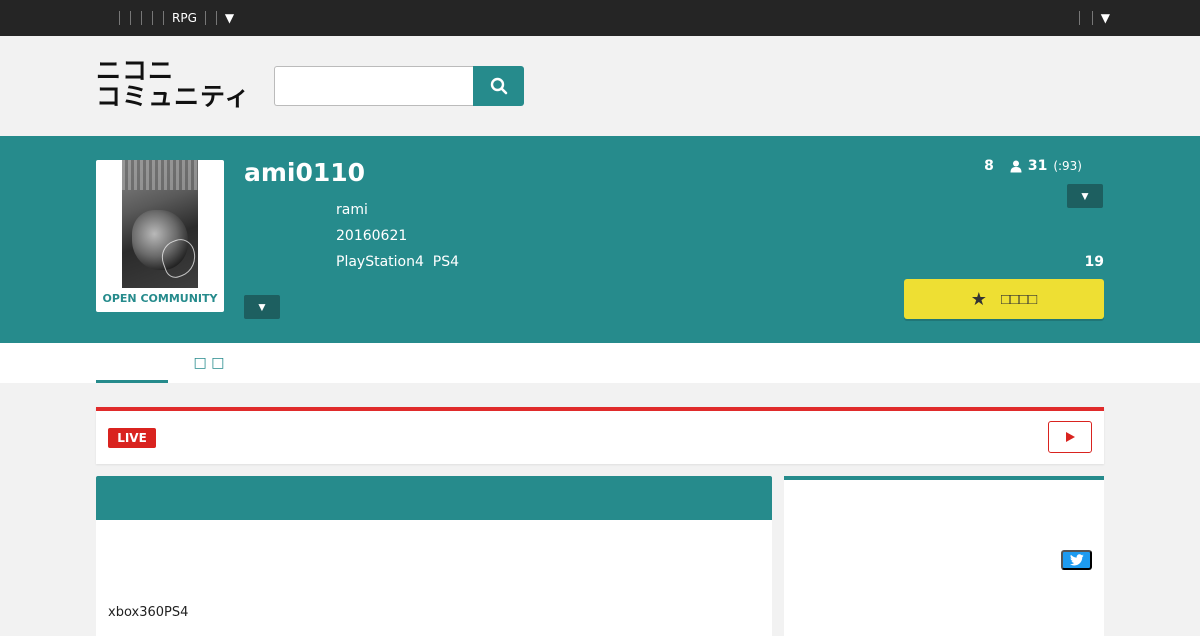 The image size is (1200, 636). What do you see at coordinates (1094, 262) in the screenshot?
I see `follower-count: 19` at bounding box center [1094, 262].